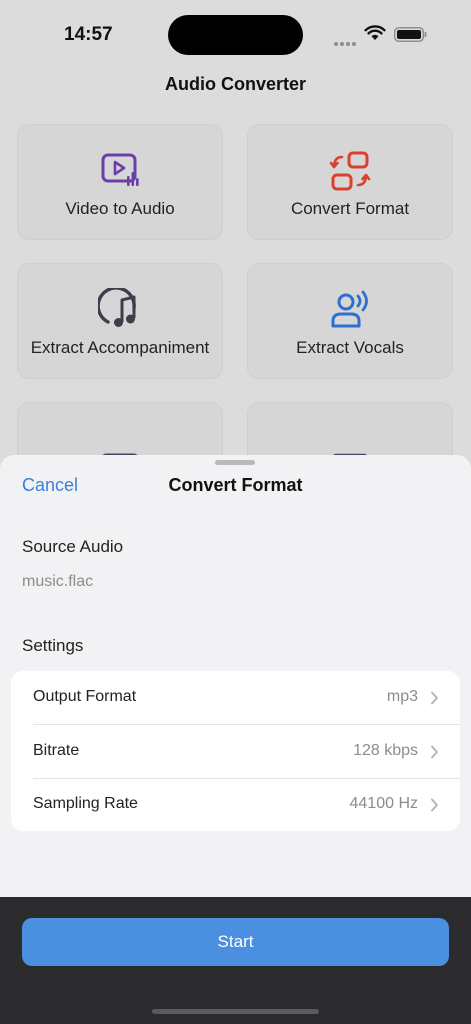 Image resolution: width=471 pixels, height=1024 pixels. What do you see at coordinates (235, 84) in the screenshot?
I see `app-title: Audio Converter` at bounding box center [235, 84].